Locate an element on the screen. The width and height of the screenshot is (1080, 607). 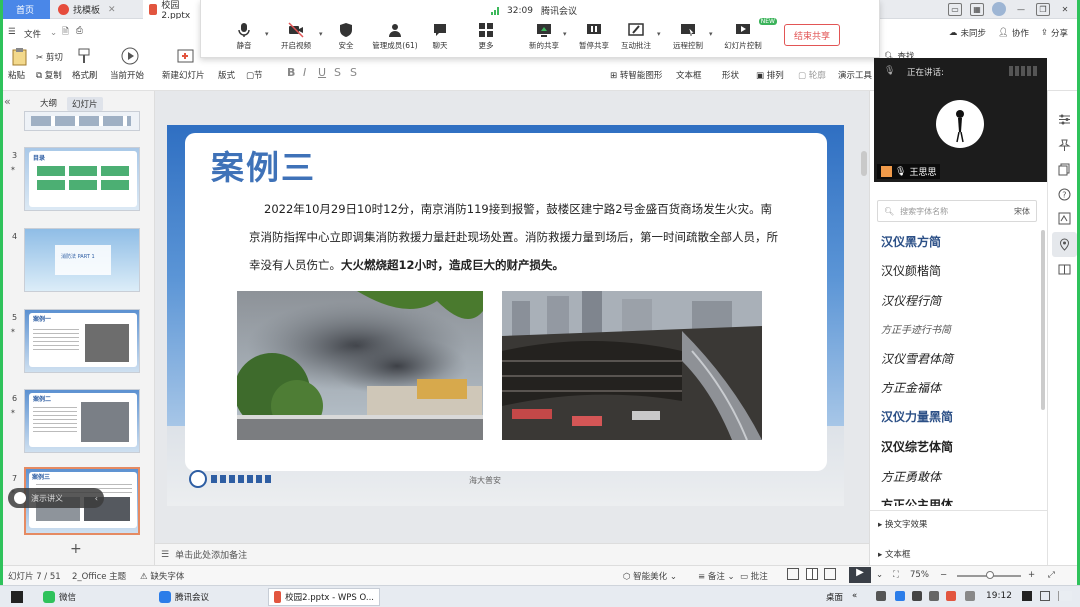
collab-button: 👤︎ 协作 is located at coordinates (1013, 33).